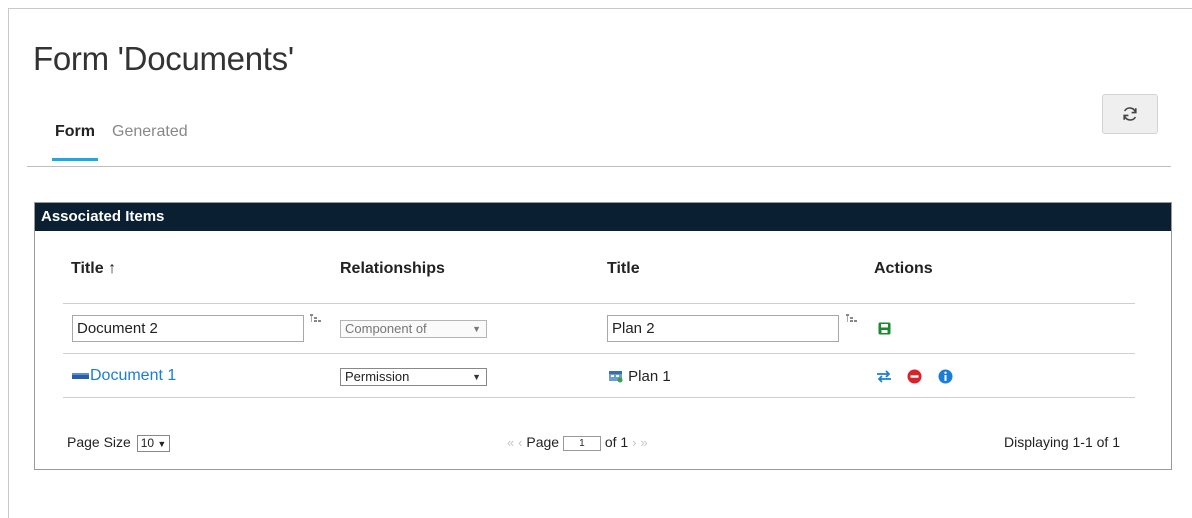 The image size is (1192, 518). What do you see at coordinates (150, 142) in the screenshot?
I see `tab-generated: Generated` at bounding box center [150, 142].